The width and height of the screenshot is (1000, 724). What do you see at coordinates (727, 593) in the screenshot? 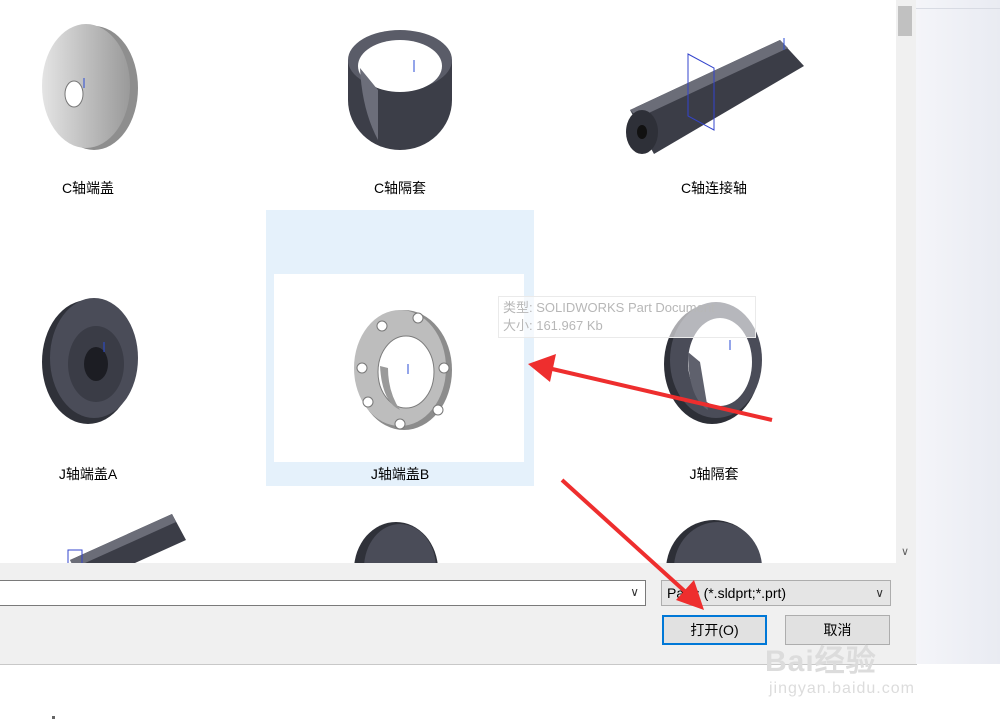
I see `filetype-value: Parts (*.sldprt;*.prt)` at bounding box center [727, 593].